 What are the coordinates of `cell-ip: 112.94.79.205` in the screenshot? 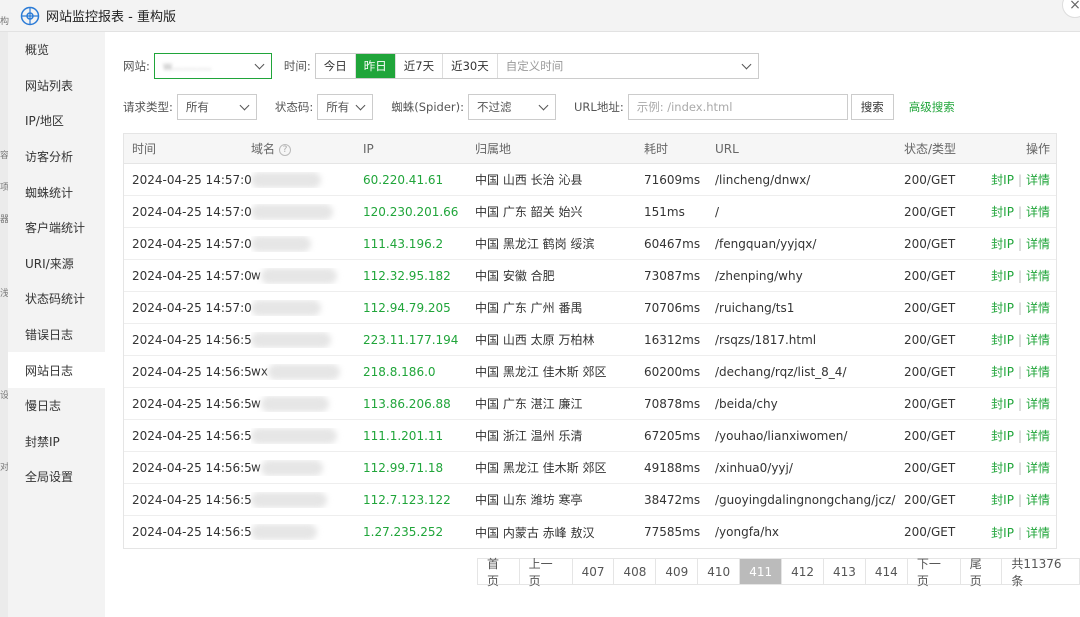 It's located at (419, 308).